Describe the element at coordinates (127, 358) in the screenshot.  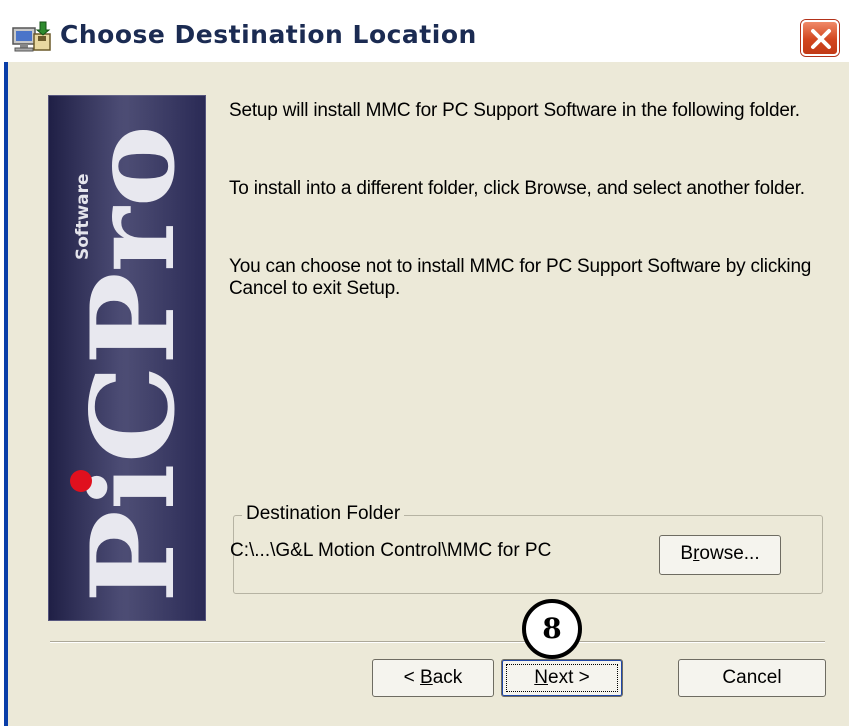
I see `picpro-logo: PiCPro Software` at that location.